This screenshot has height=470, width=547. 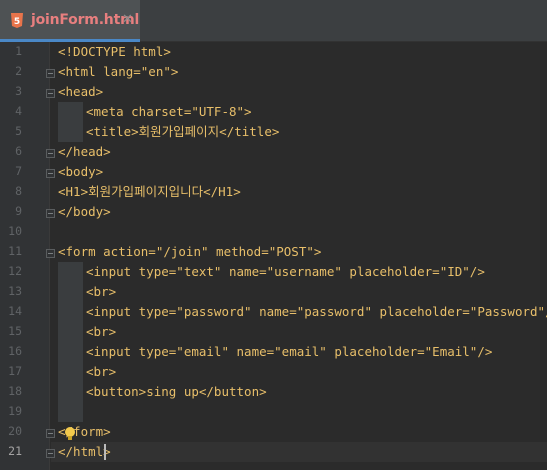 I want to click on head-open-tag: <head>, so click(x=81, y=91).